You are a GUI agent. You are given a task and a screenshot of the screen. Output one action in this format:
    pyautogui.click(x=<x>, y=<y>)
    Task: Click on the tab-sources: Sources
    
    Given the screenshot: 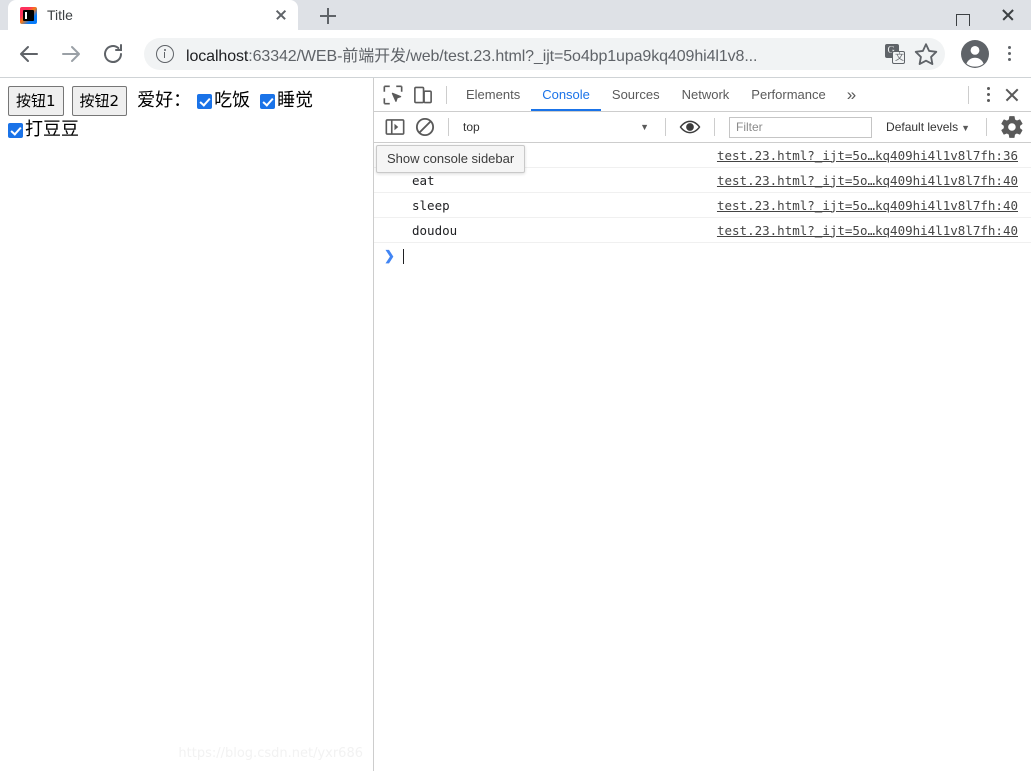 What is the action you would take?
    pyautogui.click(x=636, y=94)
    